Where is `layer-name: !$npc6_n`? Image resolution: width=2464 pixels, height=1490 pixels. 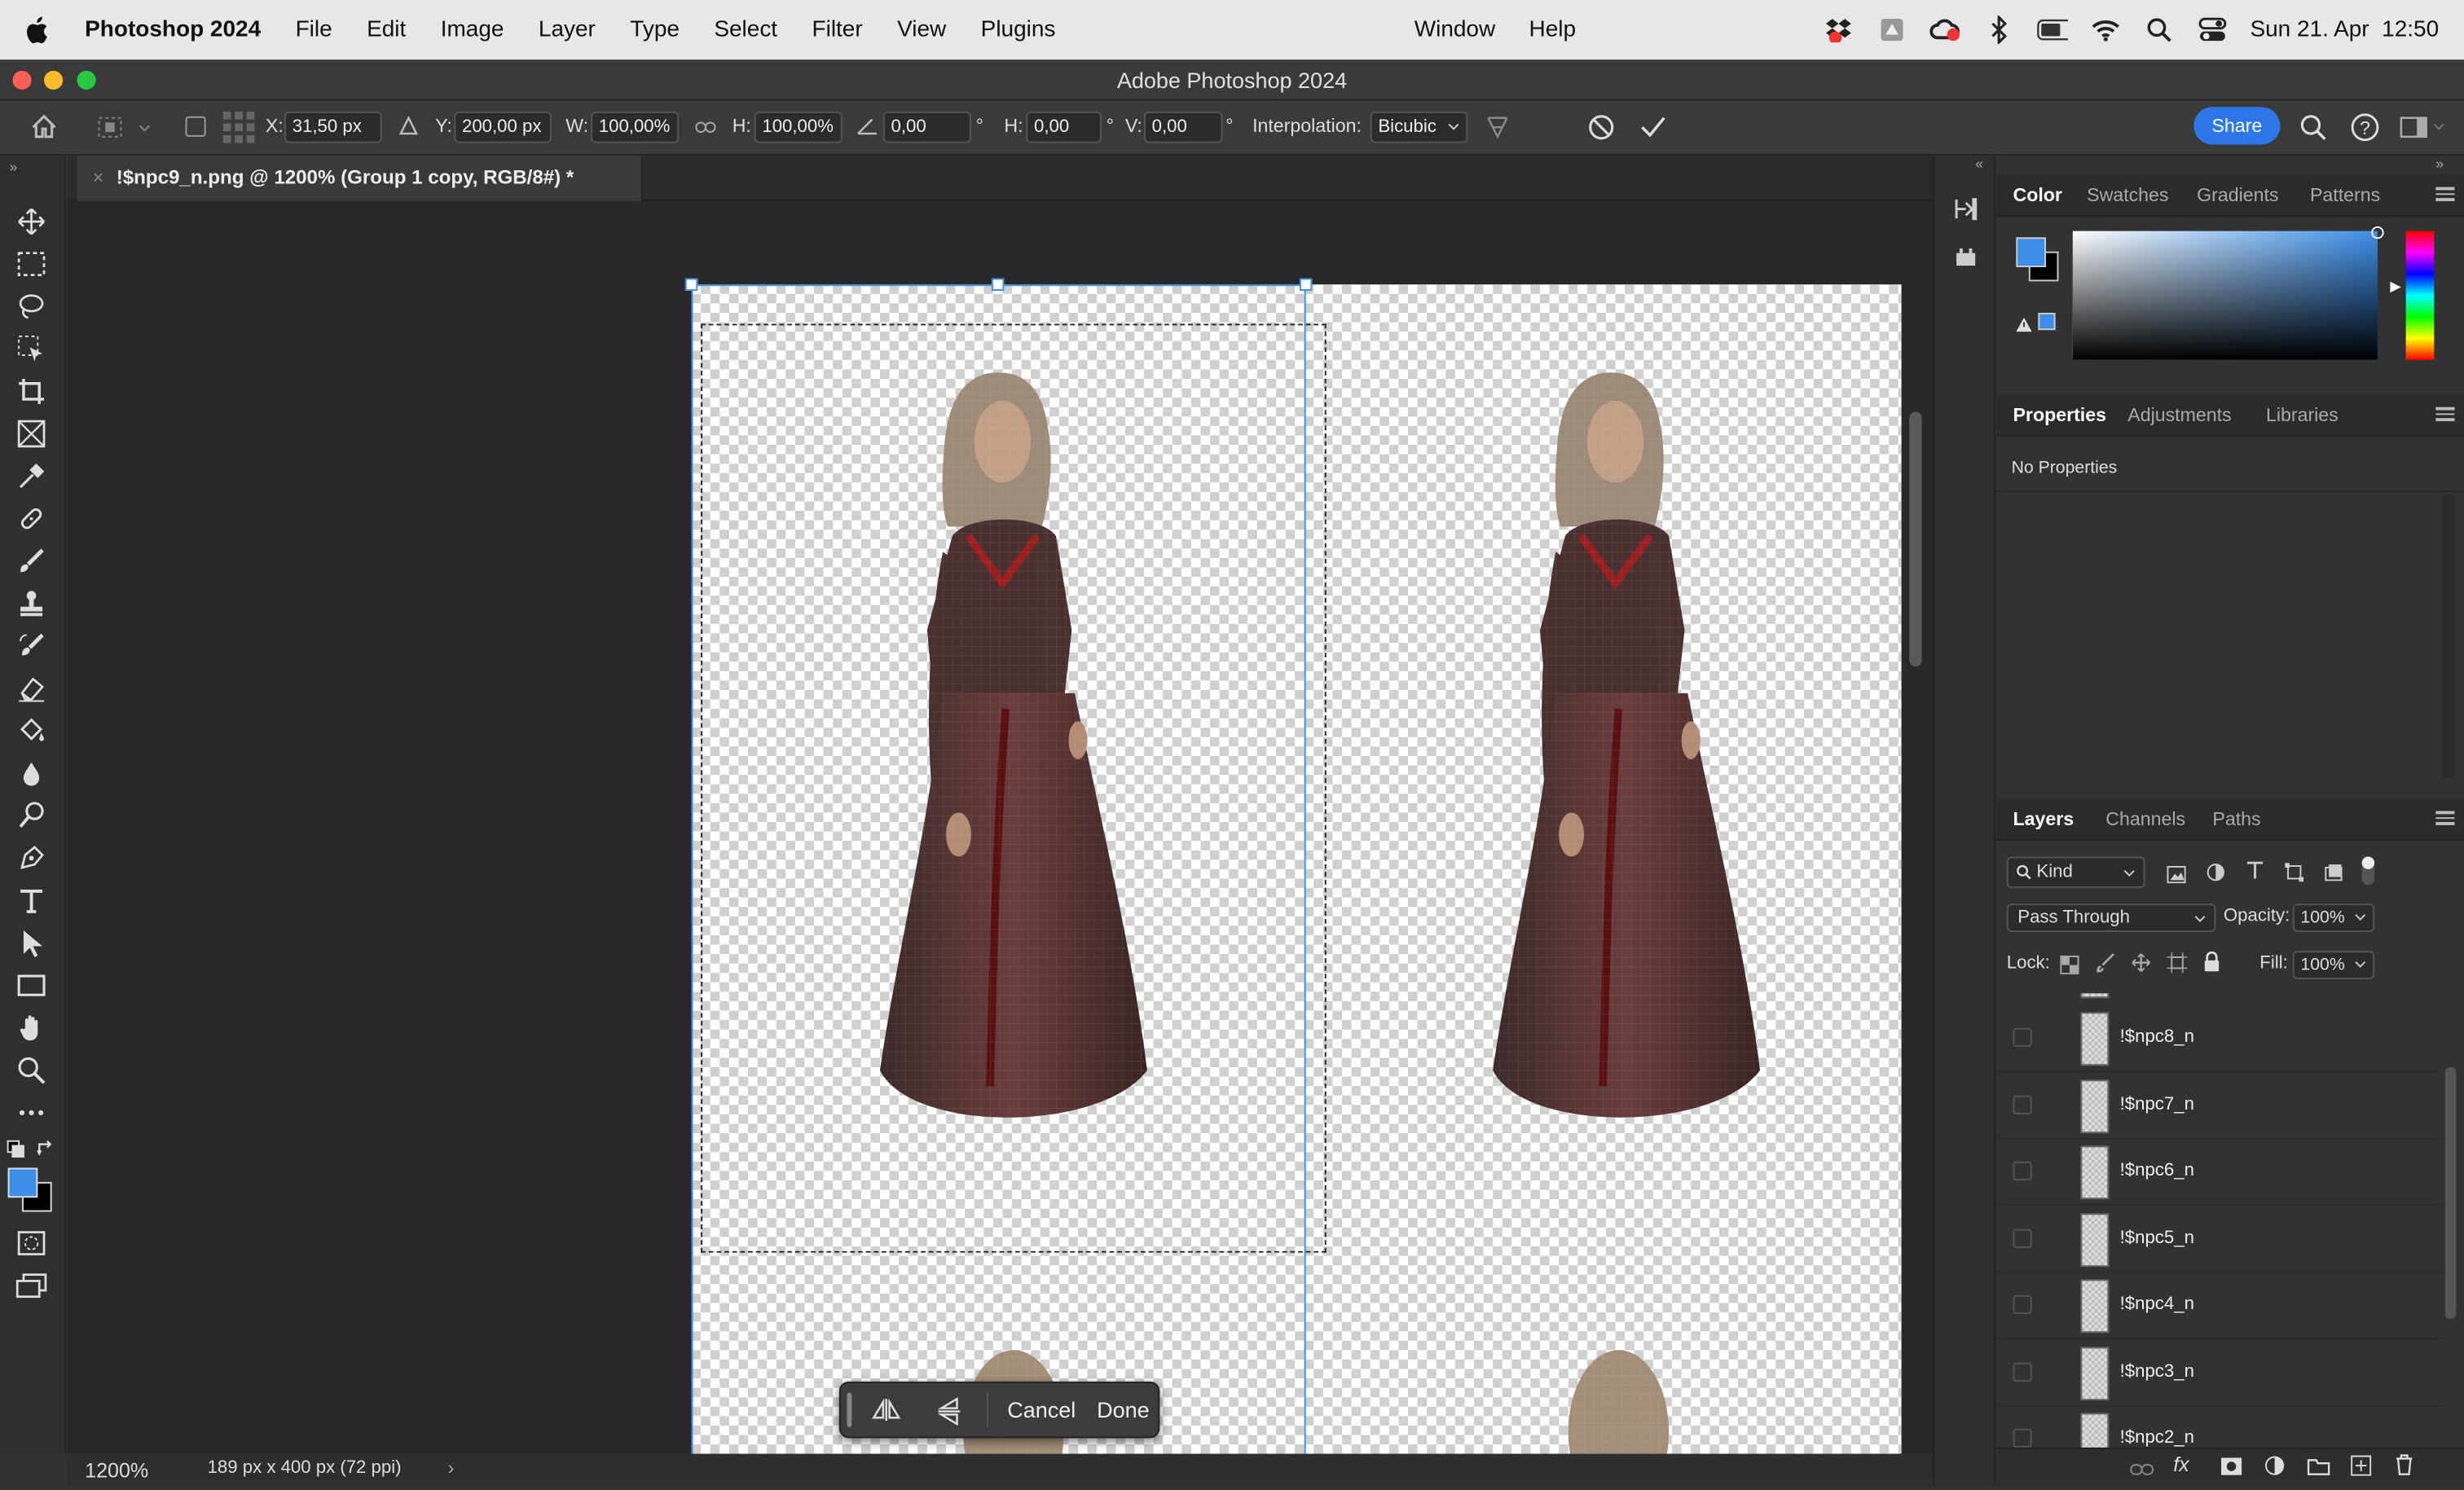
layer-name: !$npc6_n is located at coordinates (2157, 1171).